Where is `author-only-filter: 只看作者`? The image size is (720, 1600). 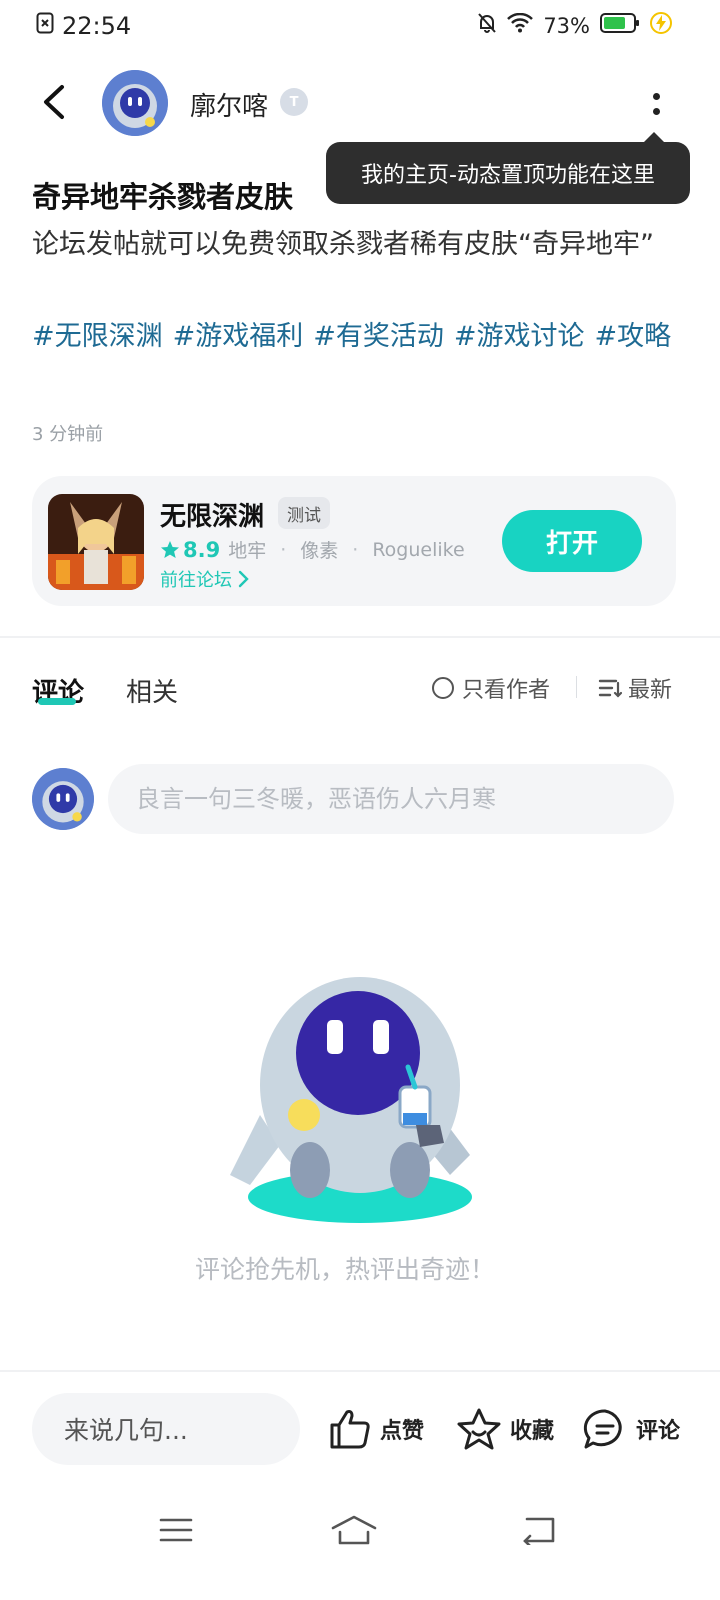 author-only-filter: 只看作者 is located at coordinates (491, 688).